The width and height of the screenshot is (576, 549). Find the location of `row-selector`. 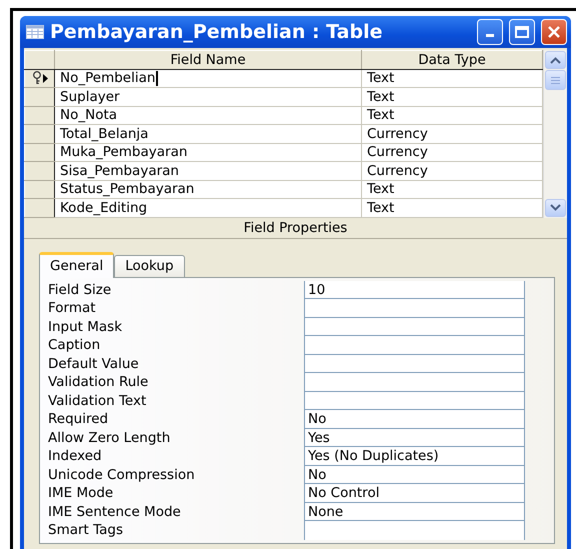

row-selector is located at coordinates (39, 78).